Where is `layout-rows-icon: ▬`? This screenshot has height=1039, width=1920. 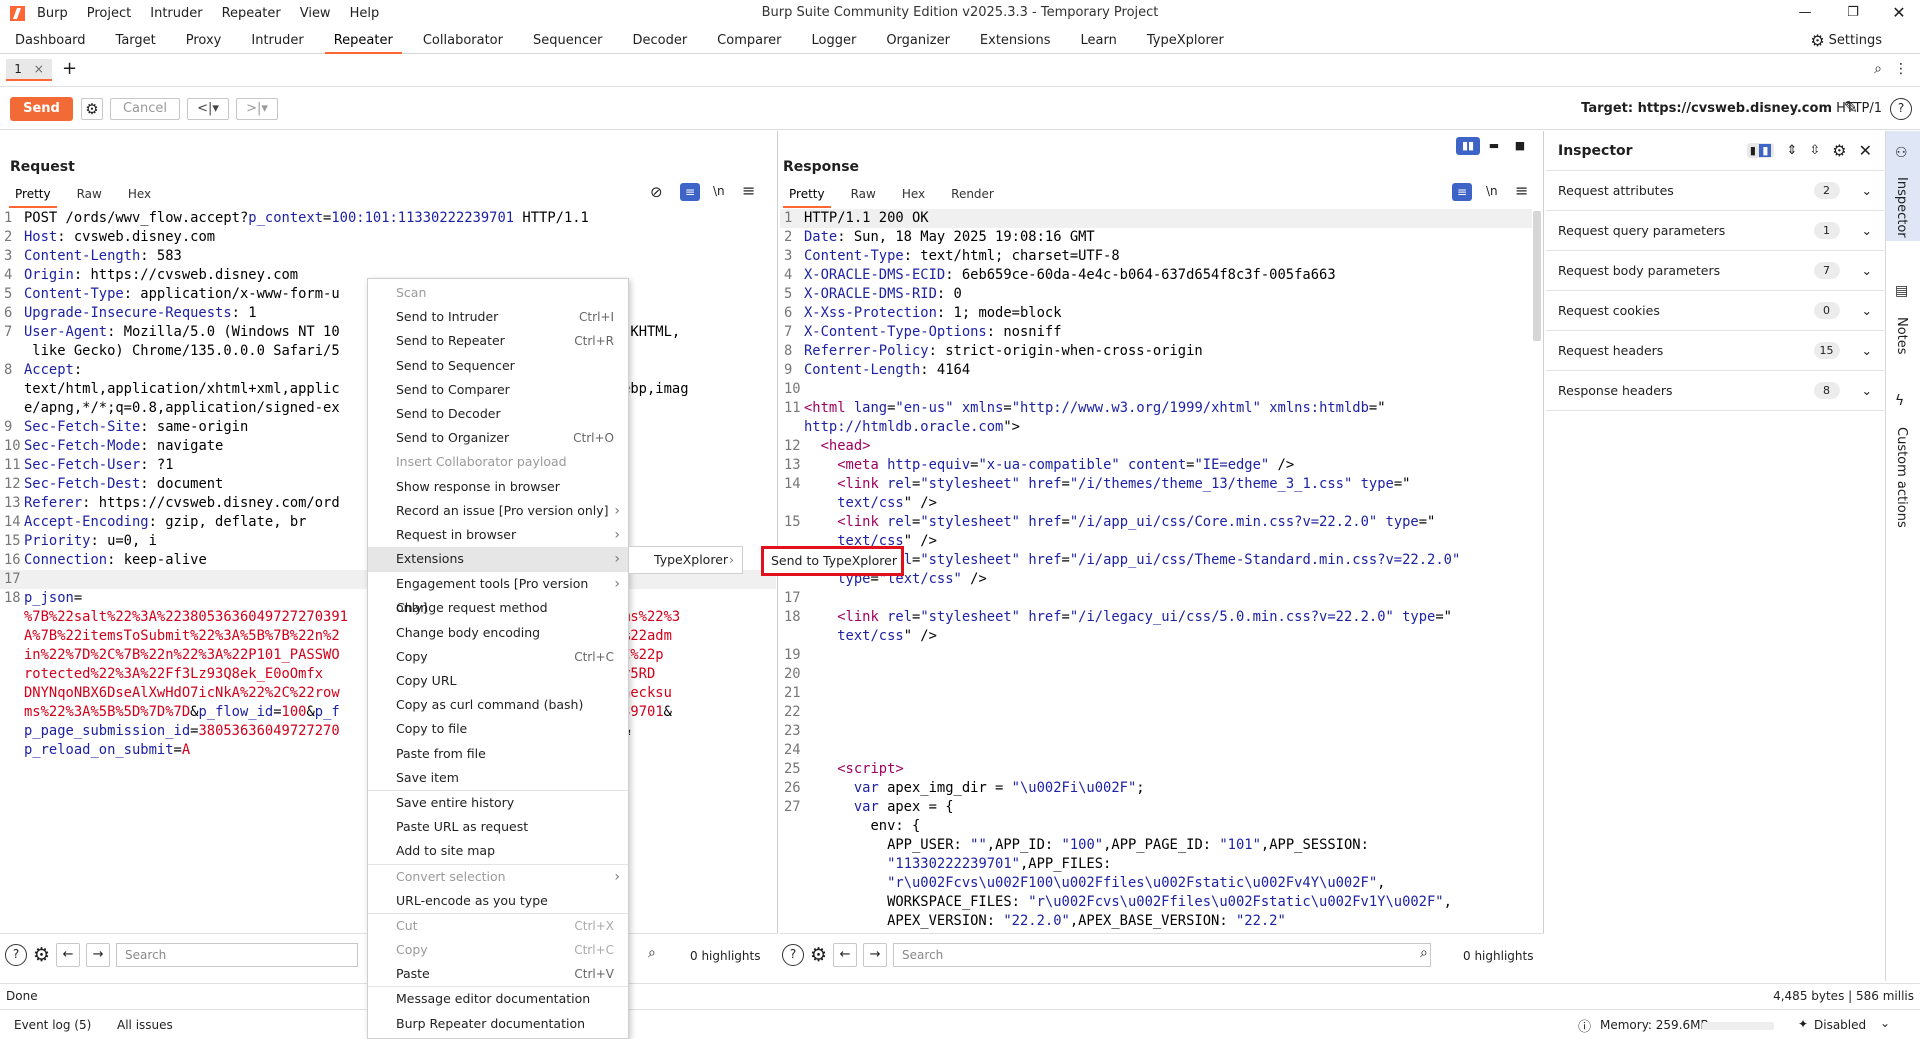 layout-rows-icon: ▬ is located at coordinates (1494, 146).